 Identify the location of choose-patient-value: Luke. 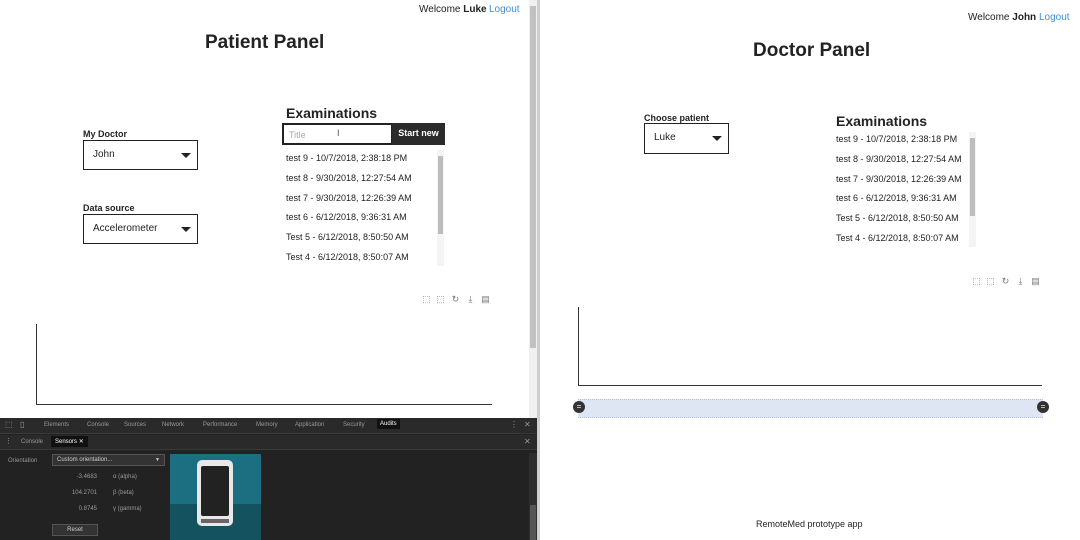
(665, 137).